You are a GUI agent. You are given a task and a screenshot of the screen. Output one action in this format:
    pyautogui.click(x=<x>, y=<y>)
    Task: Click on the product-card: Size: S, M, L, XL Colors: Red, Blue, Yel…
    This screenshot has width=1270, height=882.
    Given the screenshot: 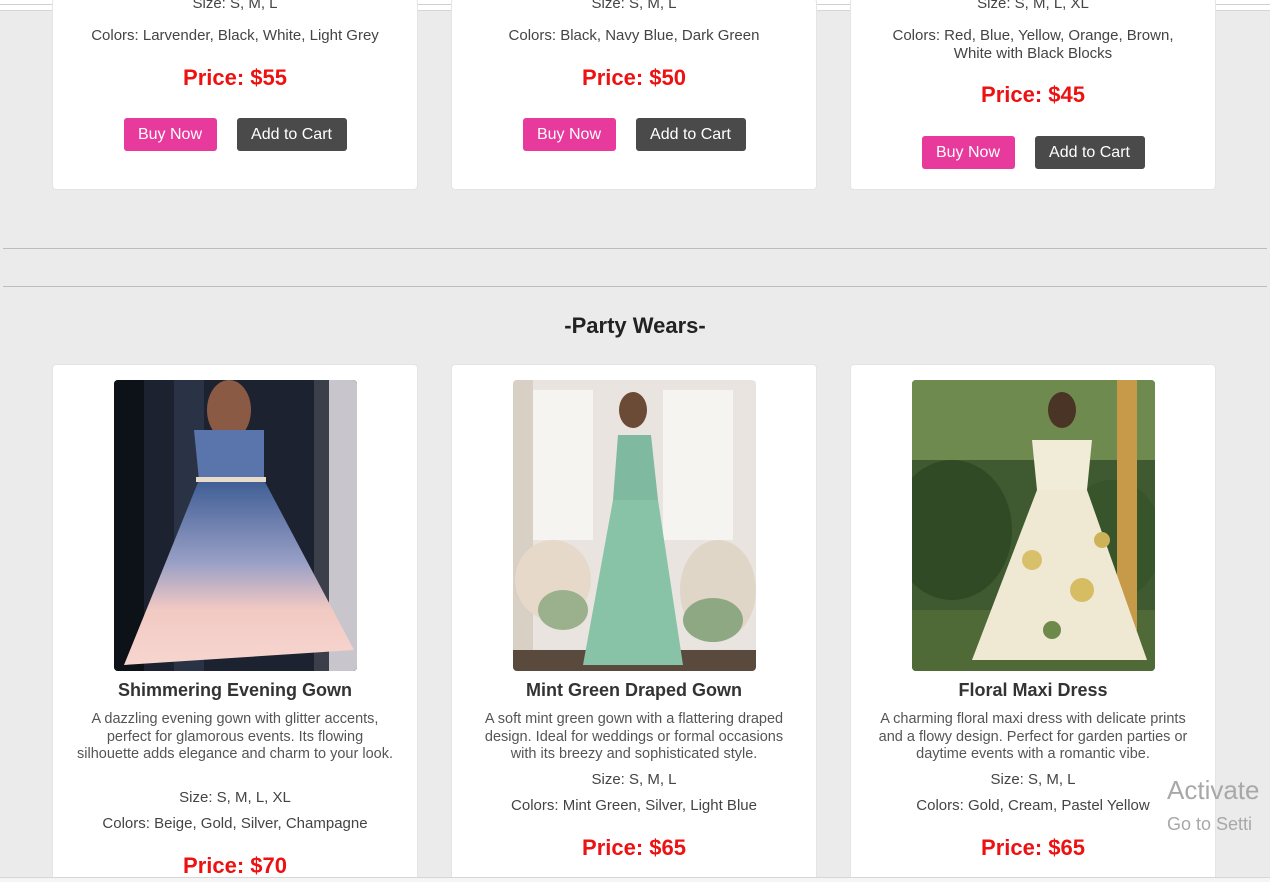 What is the action you would take?
    pyautogui.click(x=1033, y=95)
    